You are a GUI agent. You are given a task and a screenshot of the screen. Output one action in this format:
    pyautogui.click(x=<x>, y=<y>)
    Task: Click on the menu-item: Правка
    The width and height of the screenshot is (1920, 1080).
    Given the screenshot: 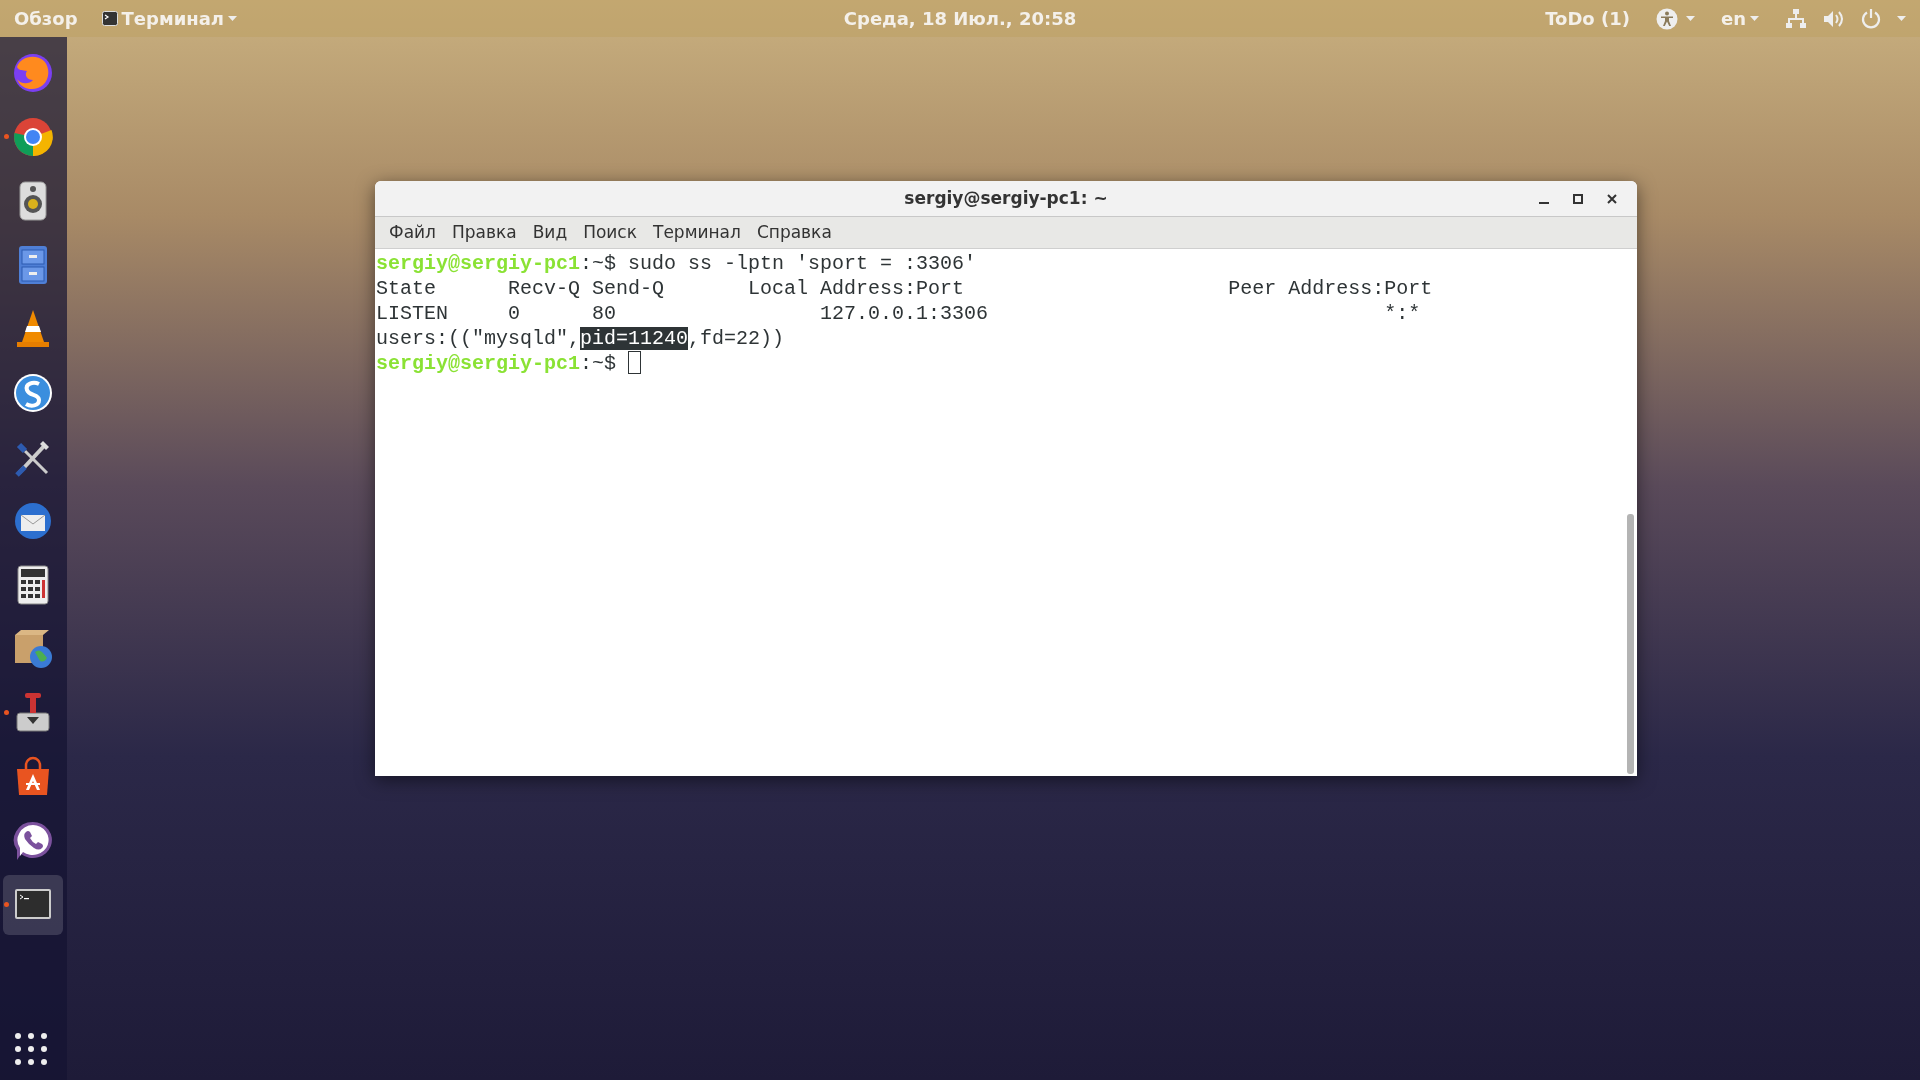 What is the action you would take?
    pyautogui.click(x=484, y=232)
    